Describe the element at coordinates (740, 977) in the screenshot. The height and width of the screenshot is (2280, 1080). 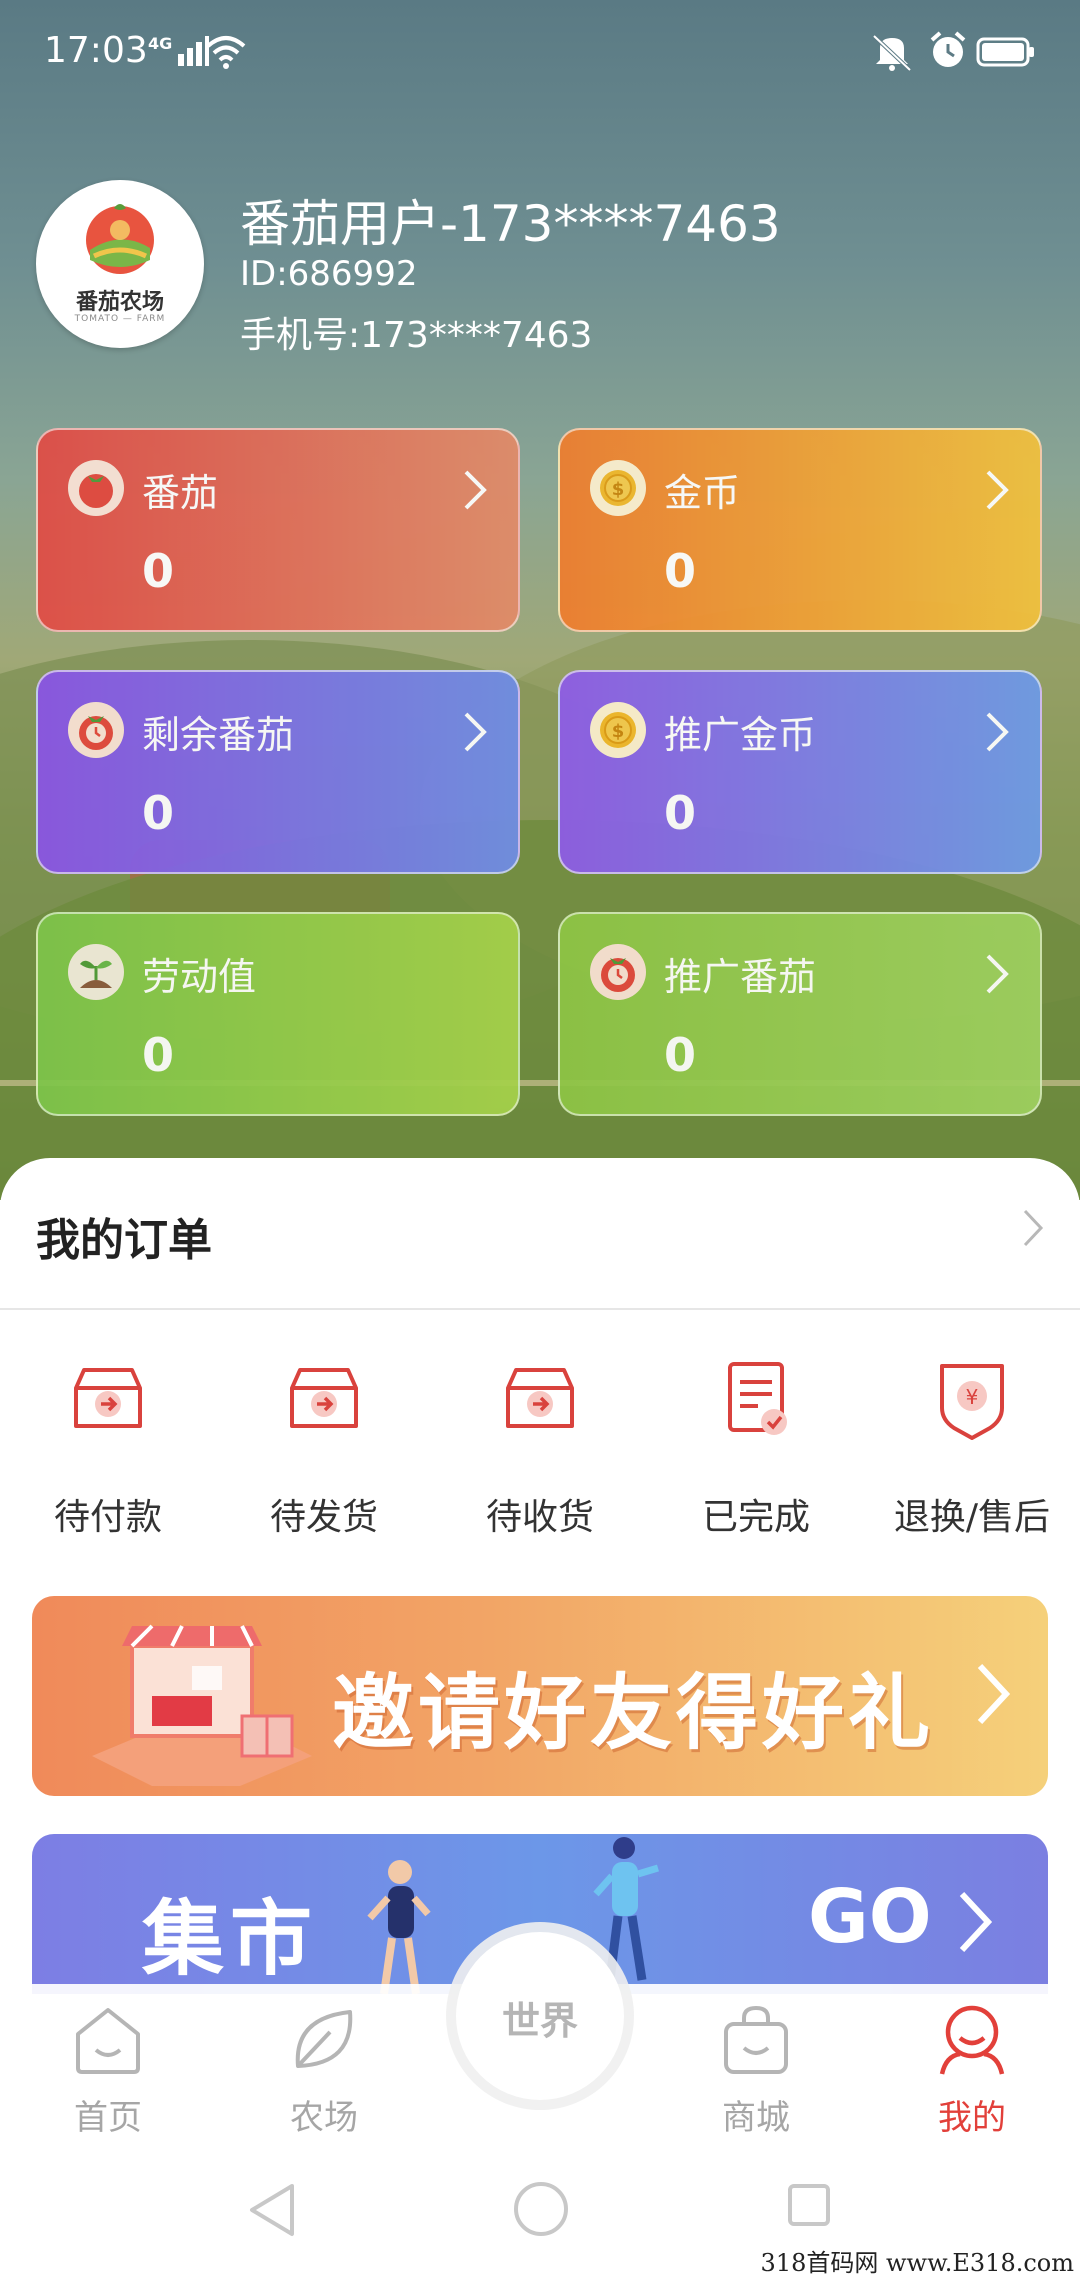
I see `asset-label: 推广番茄` at that location.